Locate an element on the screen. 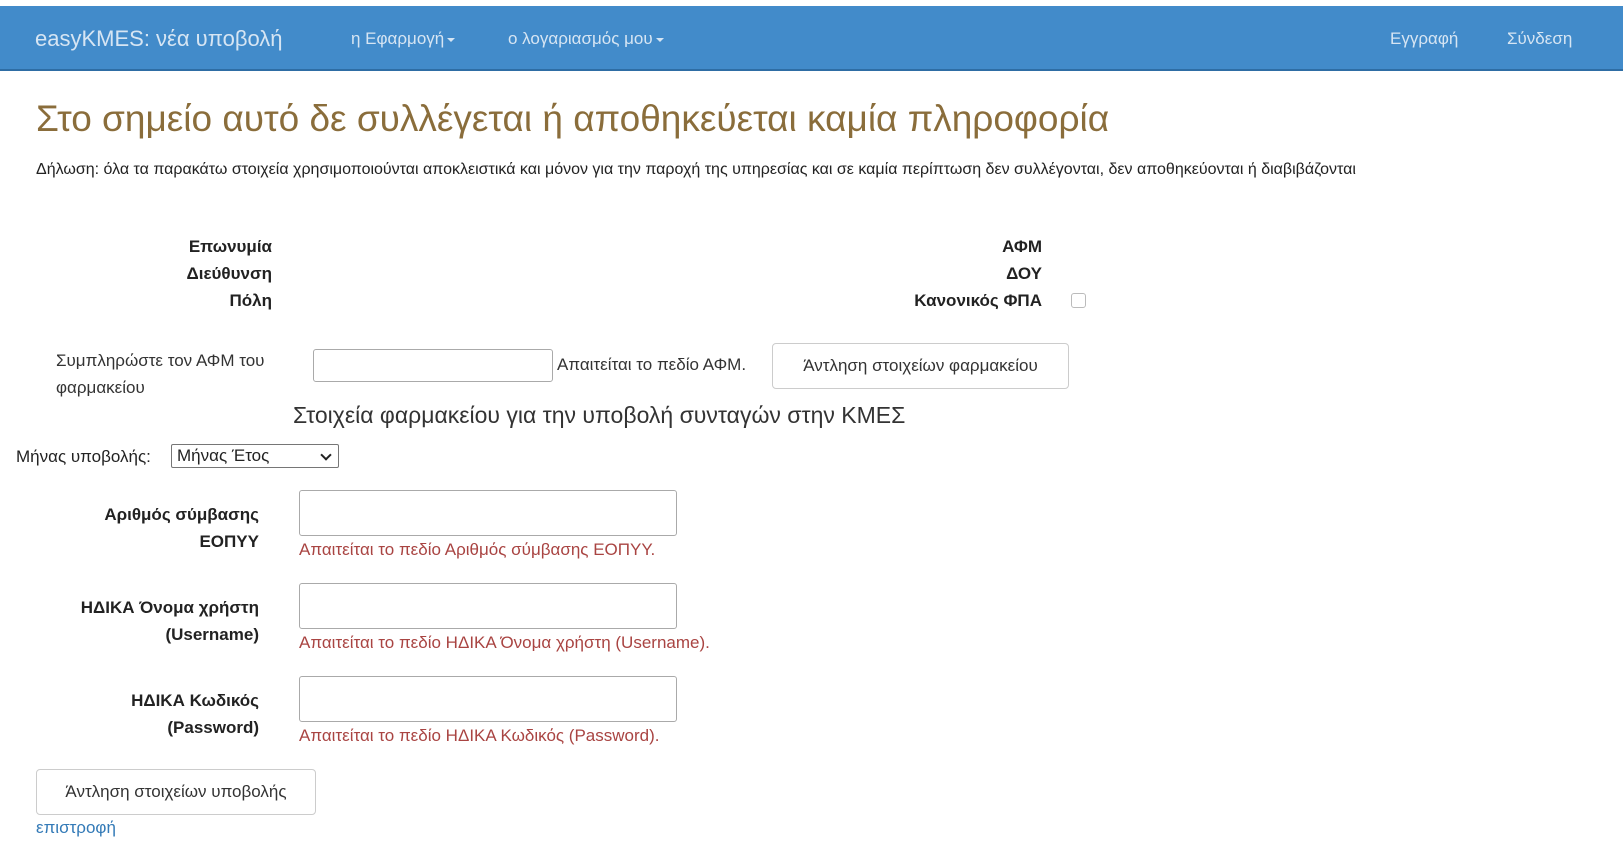  month-label: Μήνας υποβολής: is located at coordinates (83, 456).